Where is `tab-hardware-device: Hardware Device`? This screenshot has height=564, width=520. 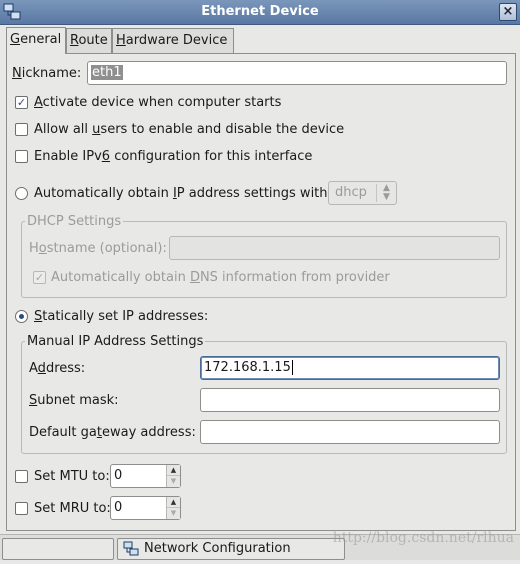
tab-hardware-device: Hardware Device is located at coordinates (173, 40).